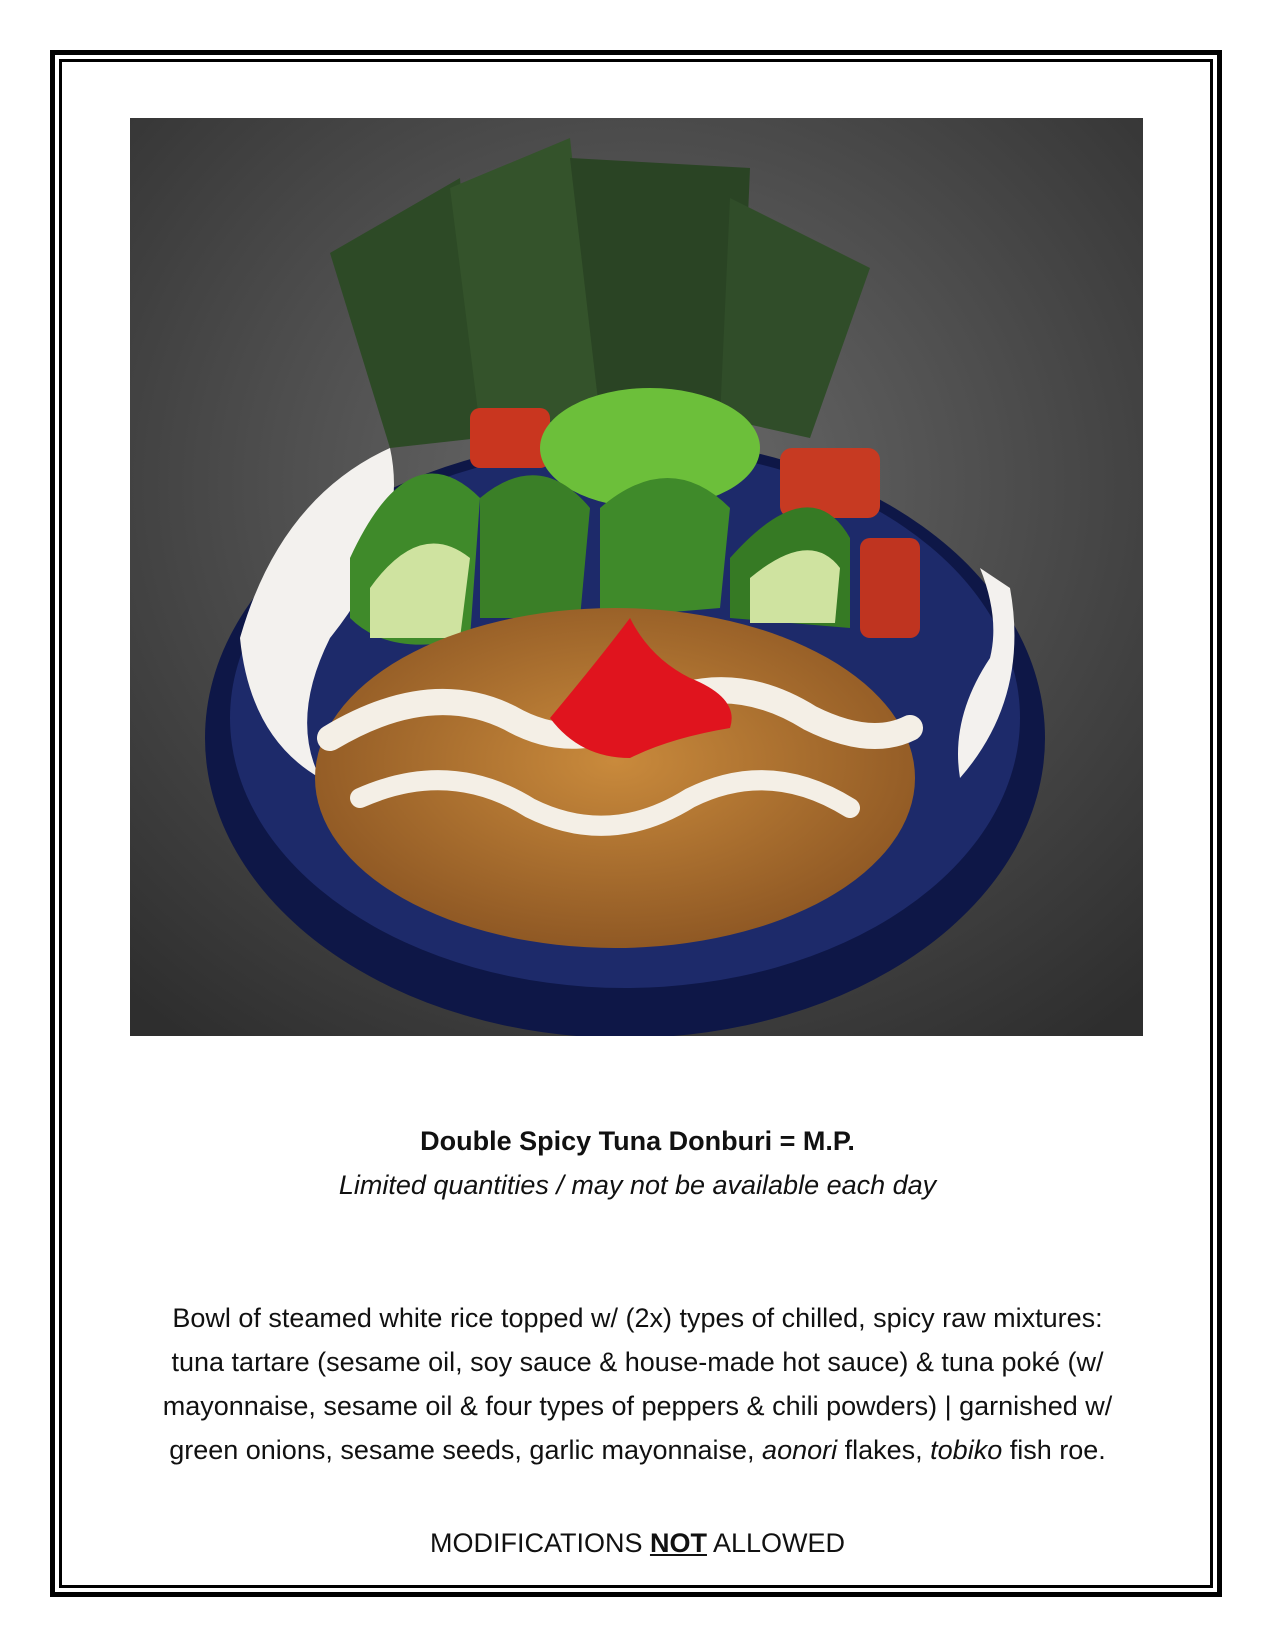 The width and height of the screenshot is (1275, 1650). I want to click on notice-part-2: ALLOWED, so click(776, 1543).